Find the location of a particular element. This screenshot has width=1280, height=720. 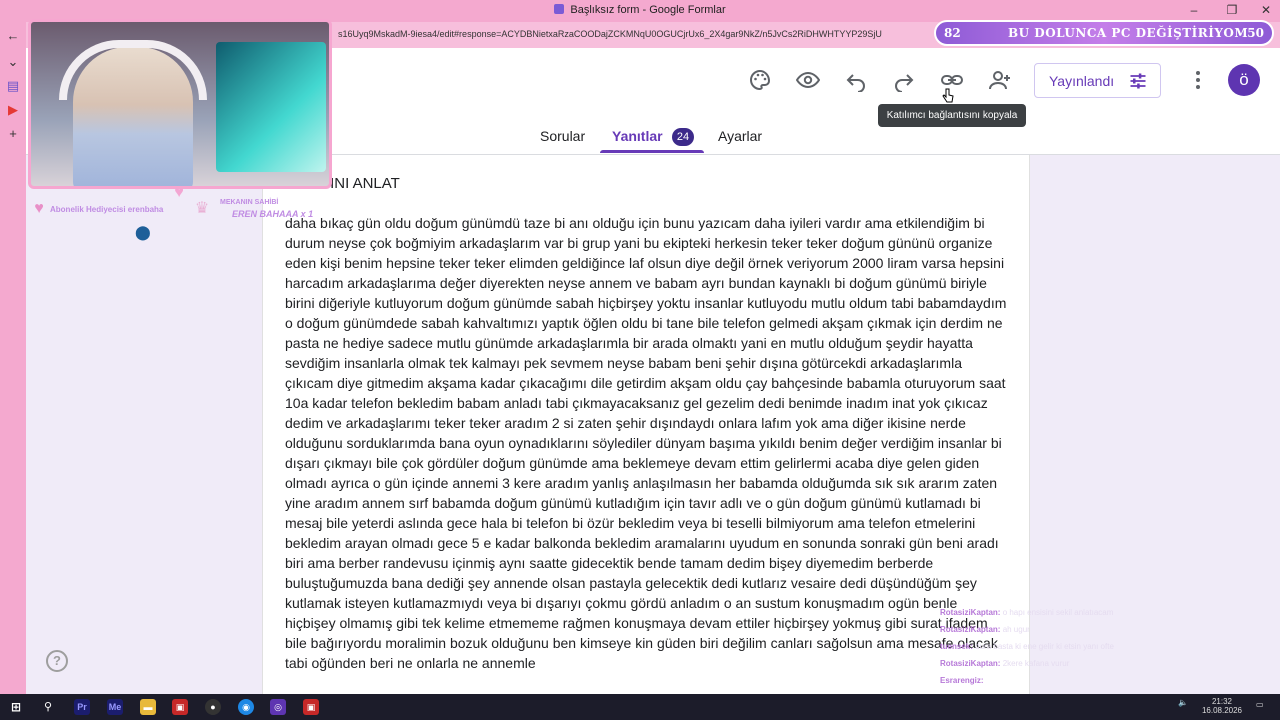

responses-count-badge: 24 is located at coordinates (683, 137).